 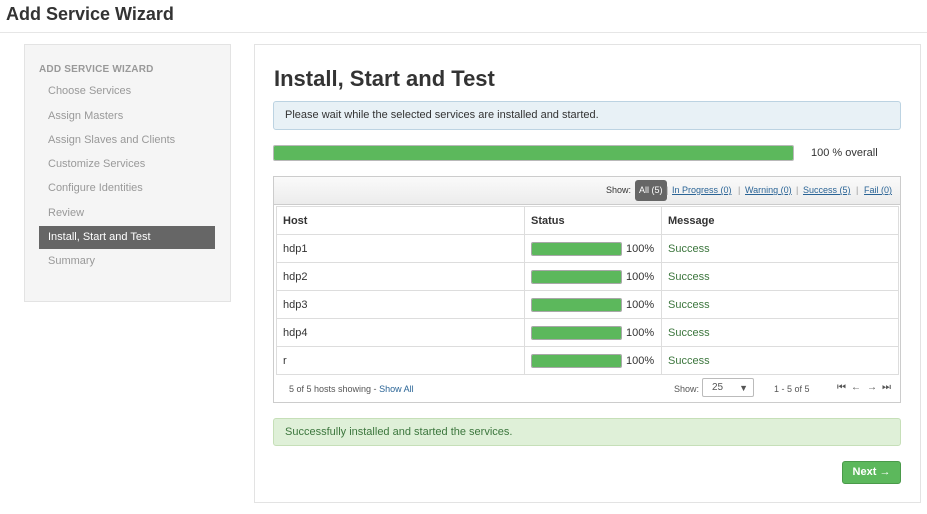 What do you see at coordinates (743, 388) in the screenshot?
I see `chevron-down-icon: ▼` at bounding box center [743, 388].